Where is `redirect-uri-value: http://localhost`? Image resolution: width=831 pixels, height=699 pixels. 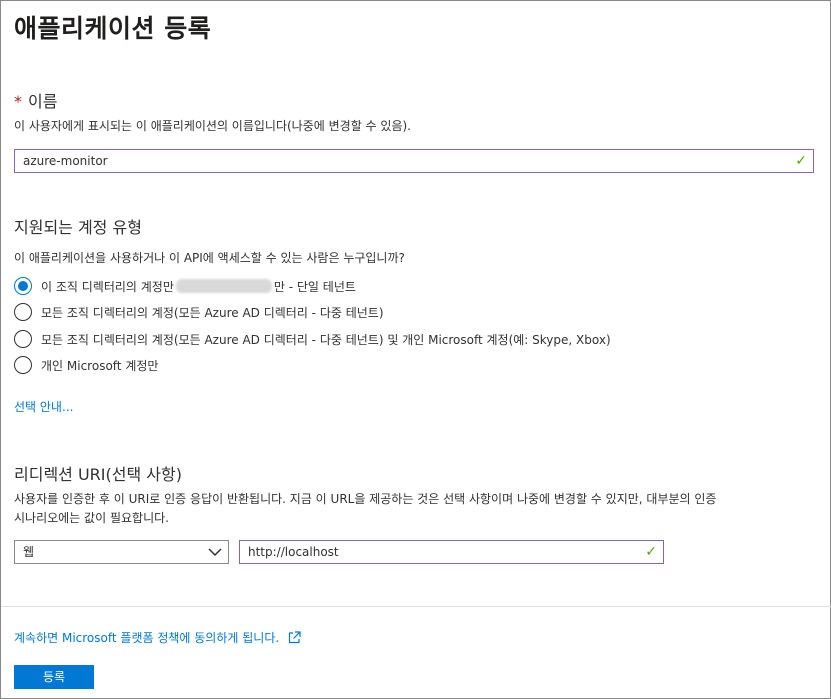 redirect-uri-value: http://localhost is located at coordinates (293, 552).